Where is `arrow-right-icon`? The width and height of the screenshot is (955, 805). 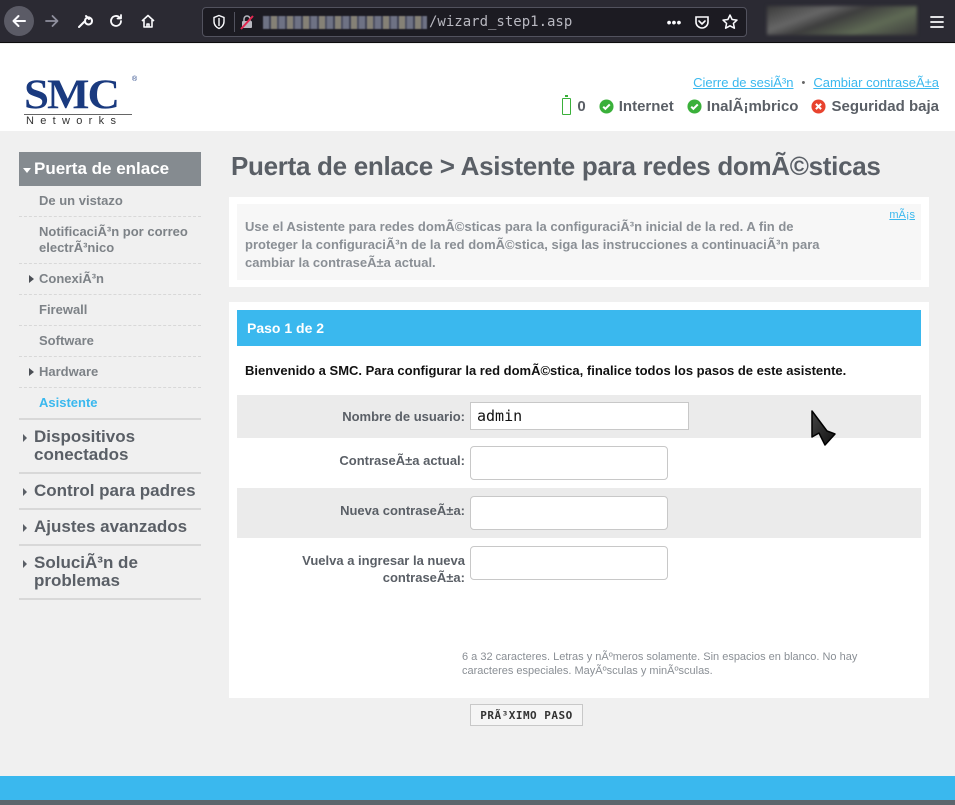 arrow-right-icon is located at coordinates (52, 21).